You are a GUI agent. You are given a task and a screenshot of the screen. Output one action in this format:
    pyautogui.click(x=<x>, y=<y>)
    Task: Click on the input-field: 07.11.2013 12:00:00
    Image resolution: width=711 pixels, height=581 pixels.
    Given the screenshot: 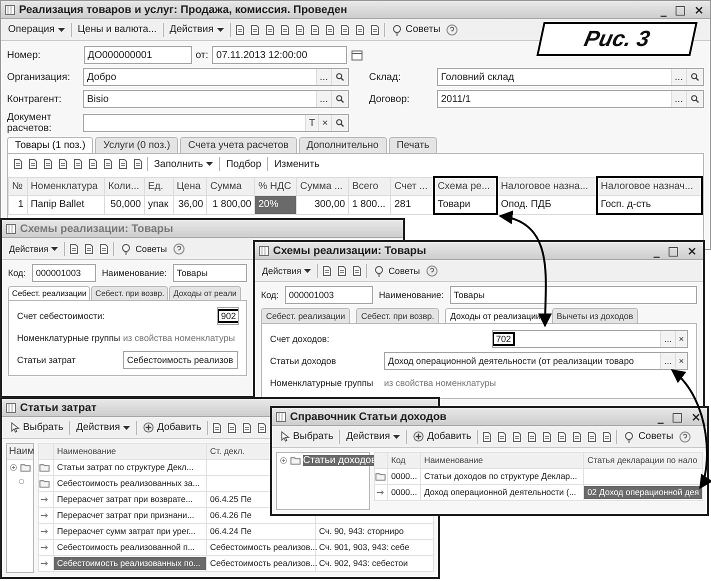 What is the action you would take?
    pyautogui.click(x=280, y=55)
    